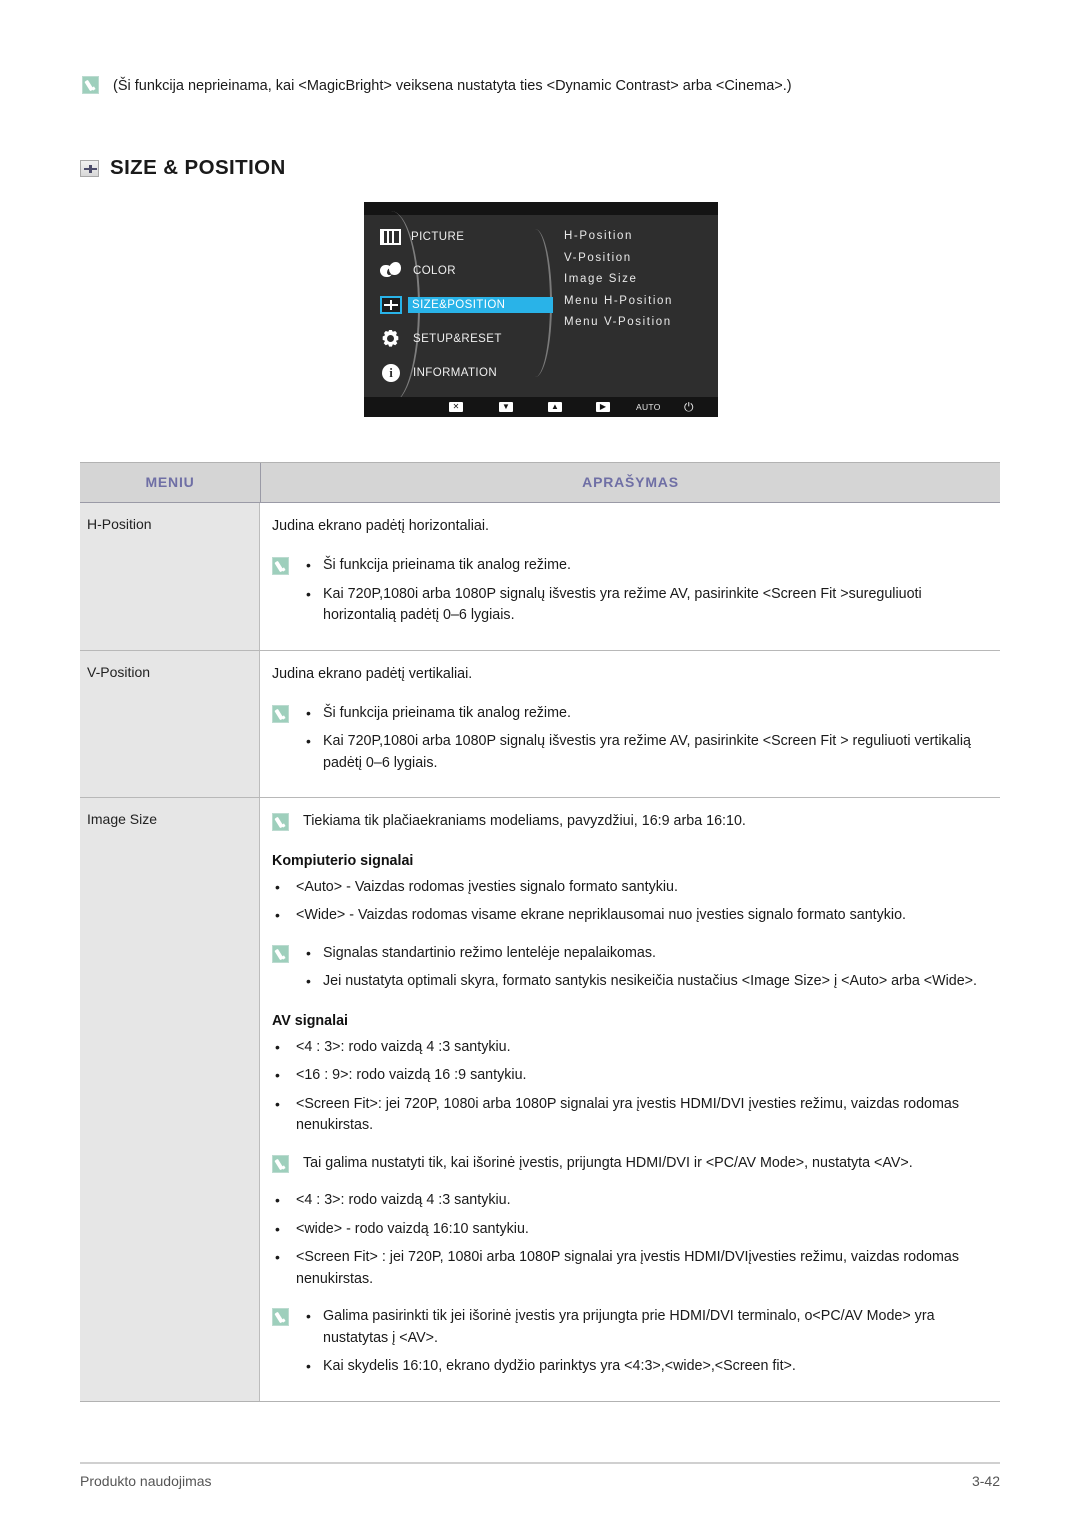 The height and width of the screenshot is (1527, 1080). What do you see at coordinates (434, 271) in the screenshot?
I see `osd-menu-label: COLOR` at bounding box center [434, 271].